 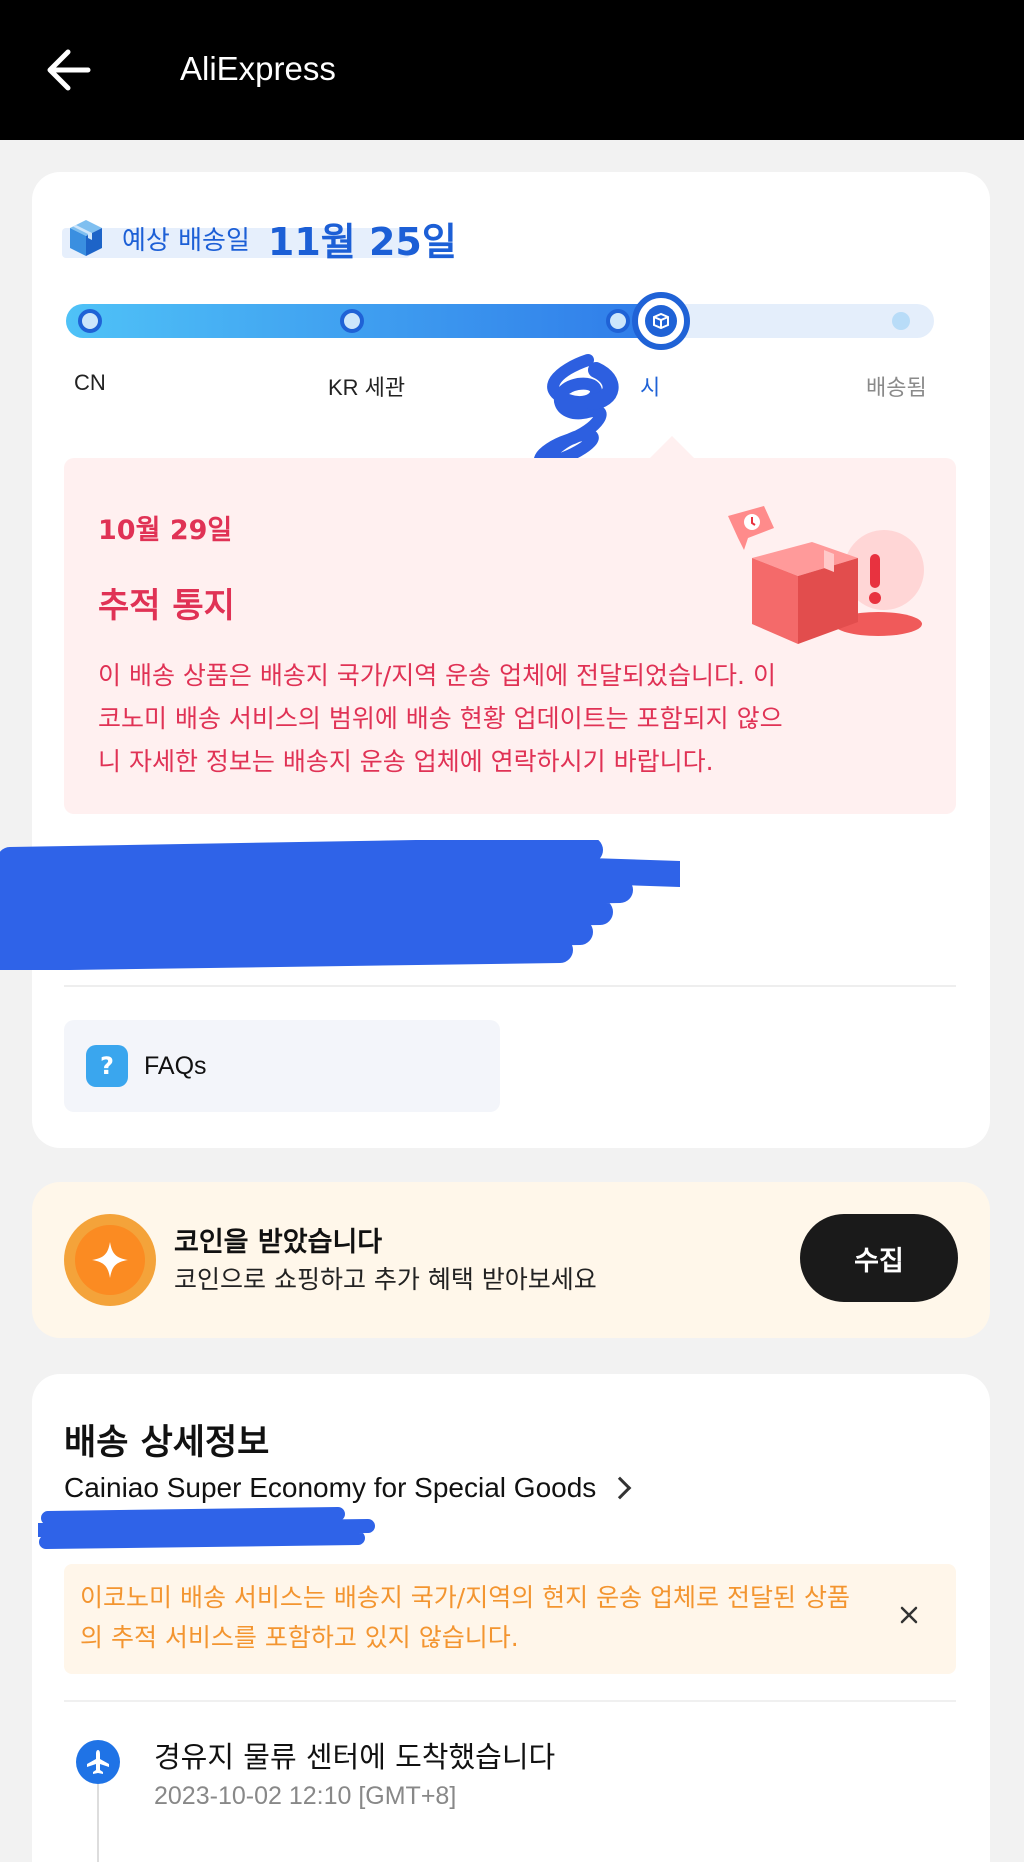 I want to click on package-icon, so click(x=86, y=238).